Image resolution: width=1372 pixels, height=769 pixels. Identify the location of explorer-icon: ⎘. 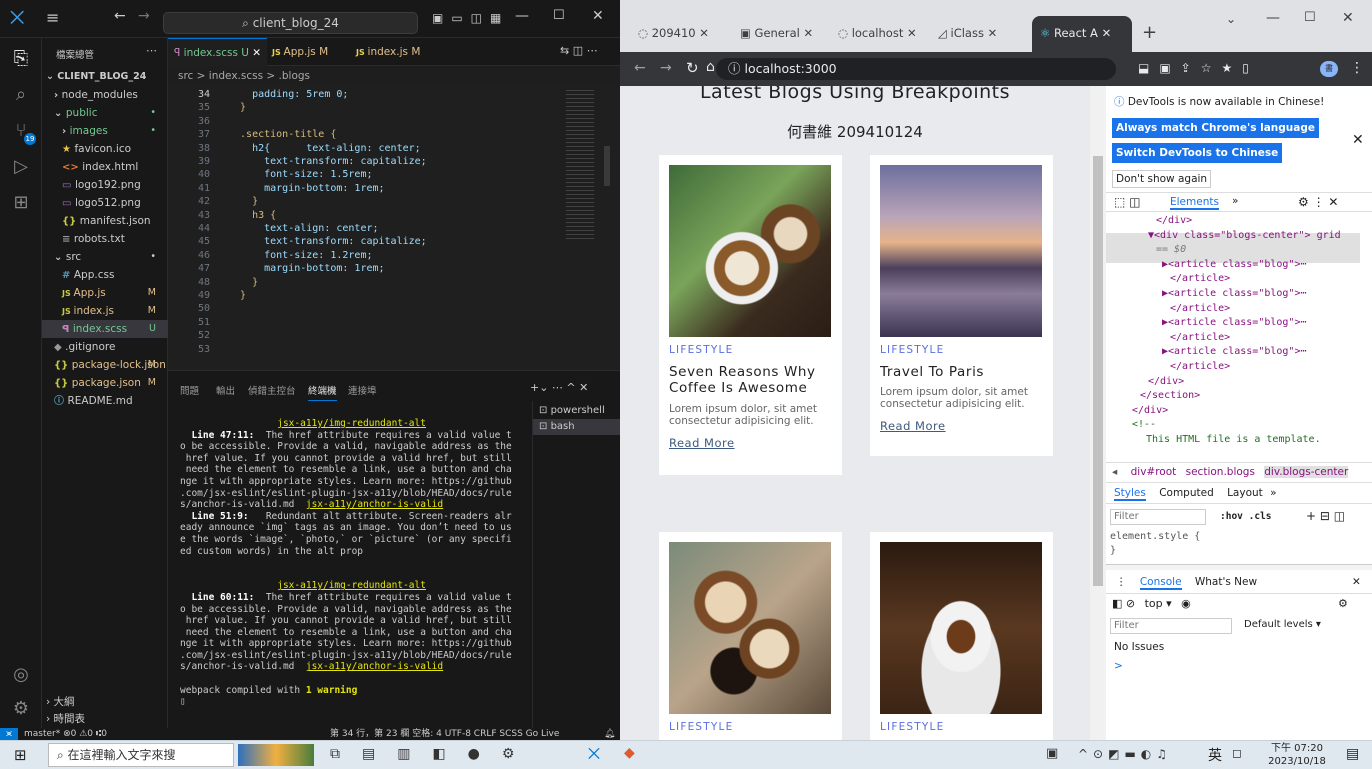
(21, 59).